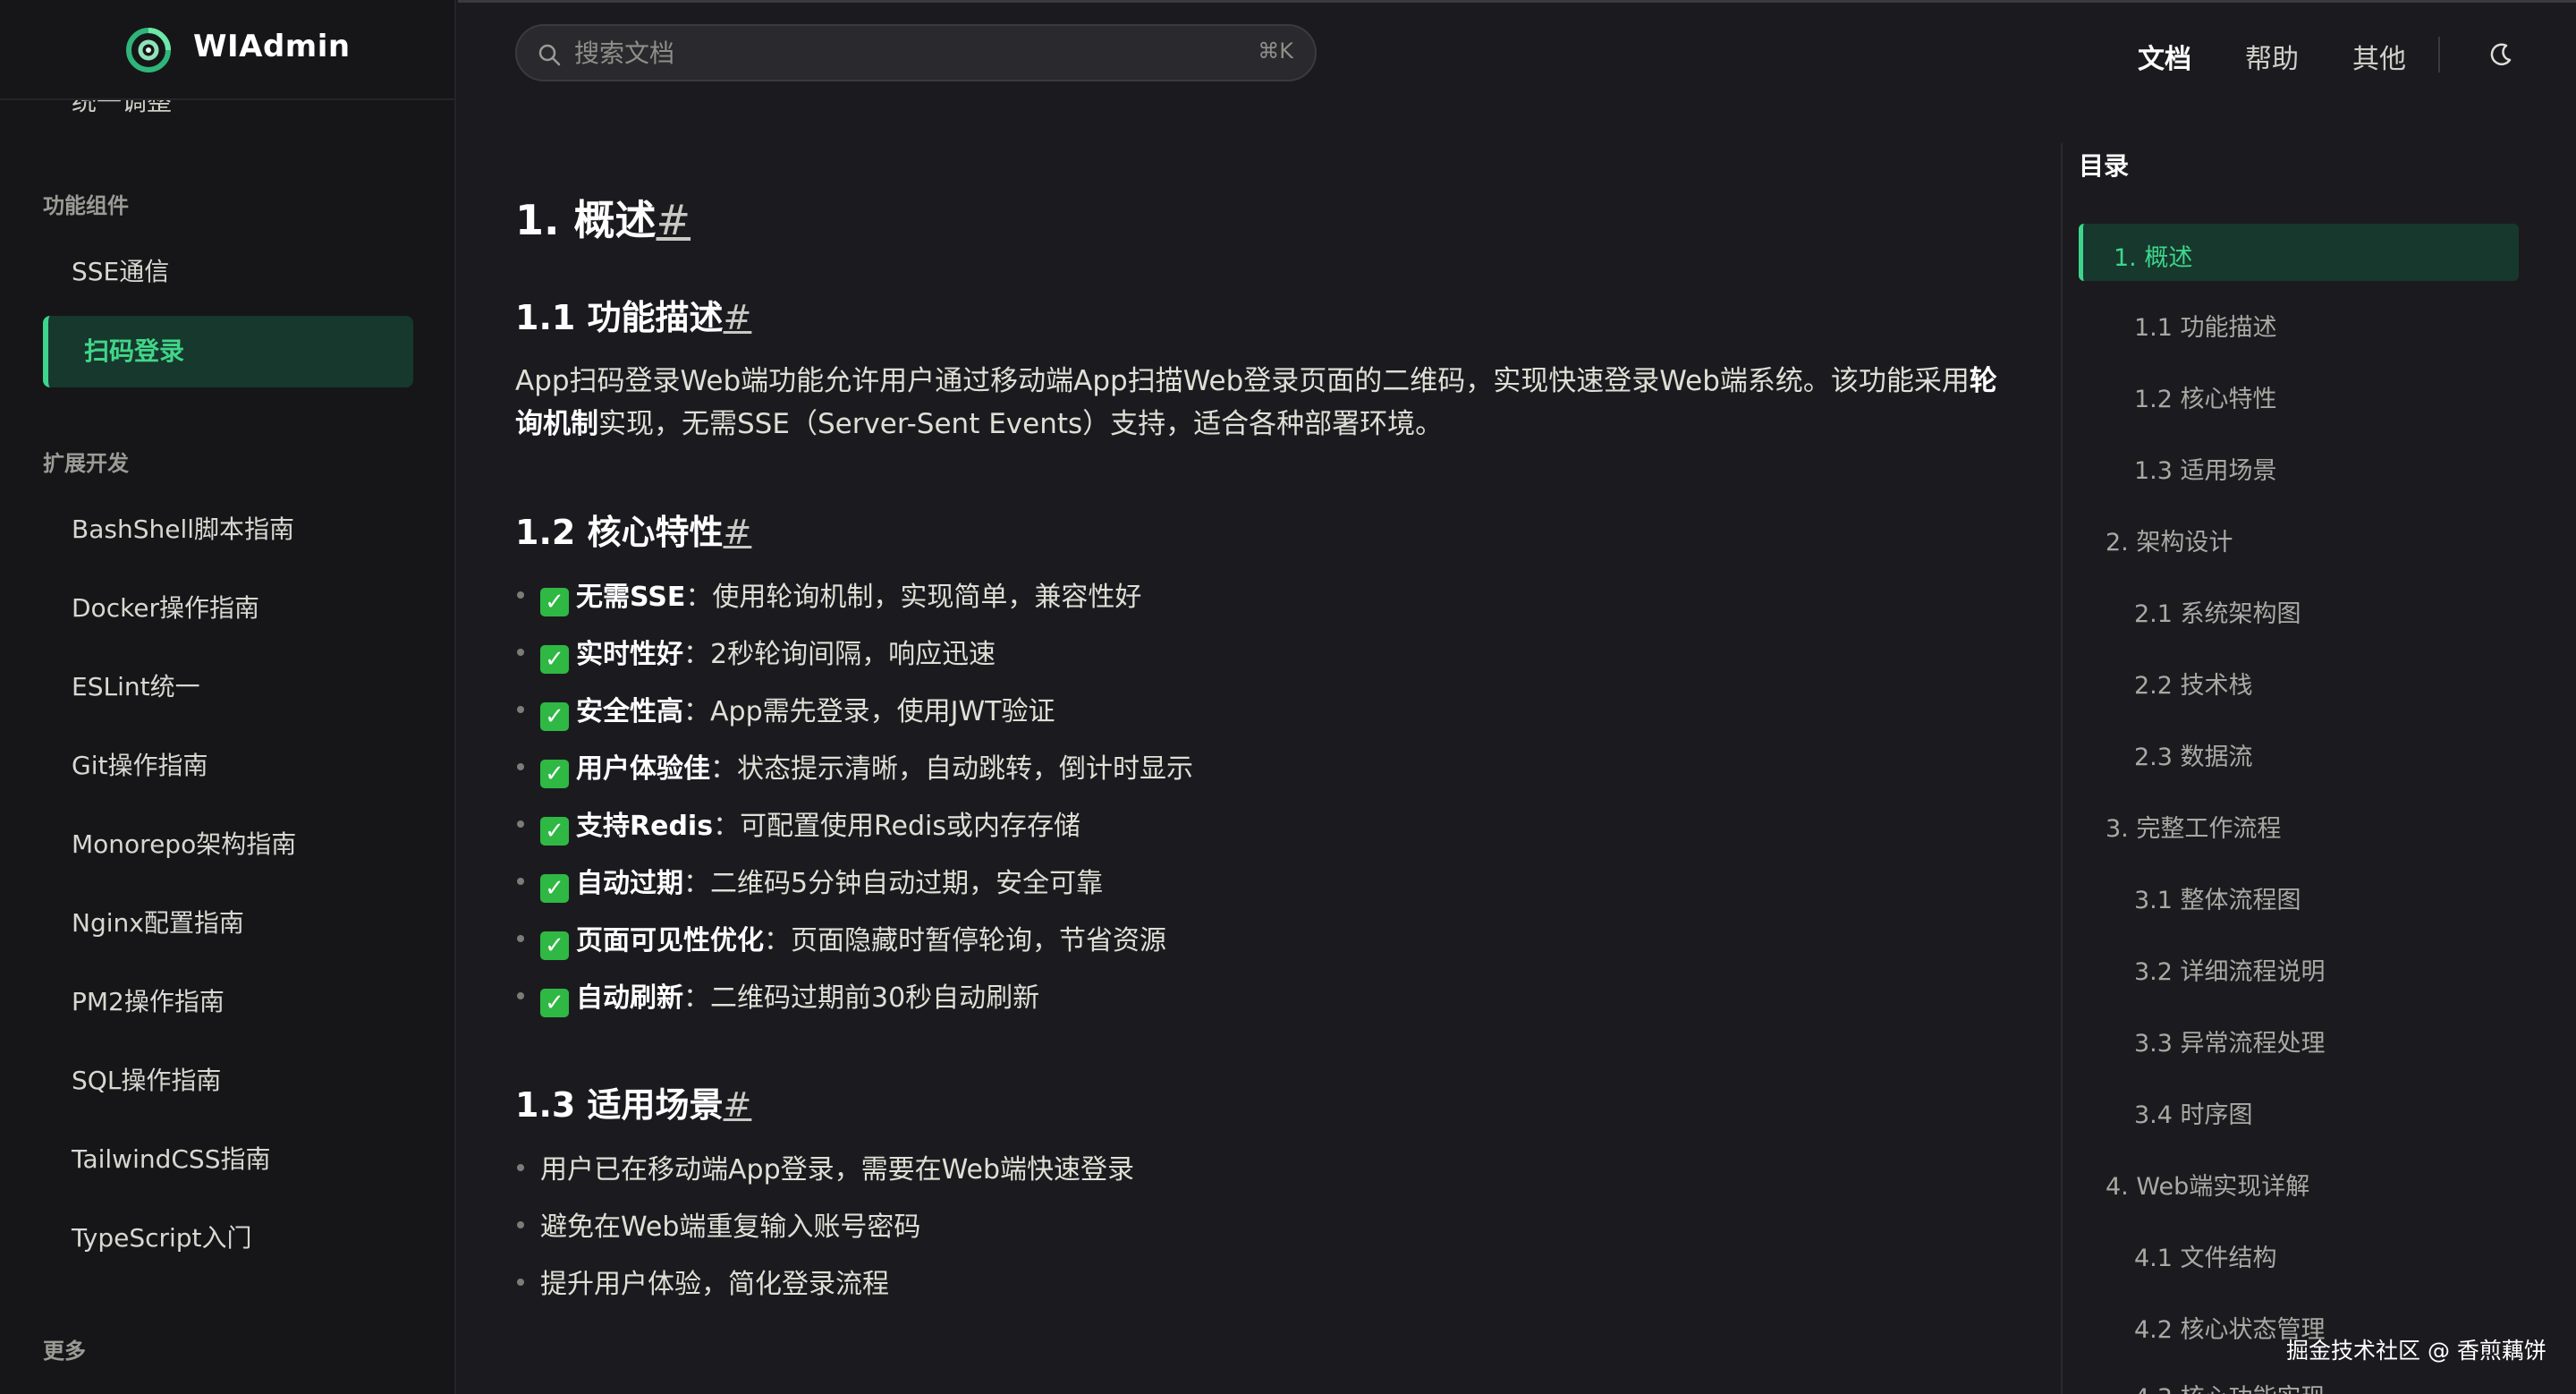 The width and height of the screenshot is (2576, 1394). Describe the element at coordinates (809, 882) in the screenshot. I see `list-item: ✓ 自动过期：二维码5分钟自动过期，安全可靠` at that location.